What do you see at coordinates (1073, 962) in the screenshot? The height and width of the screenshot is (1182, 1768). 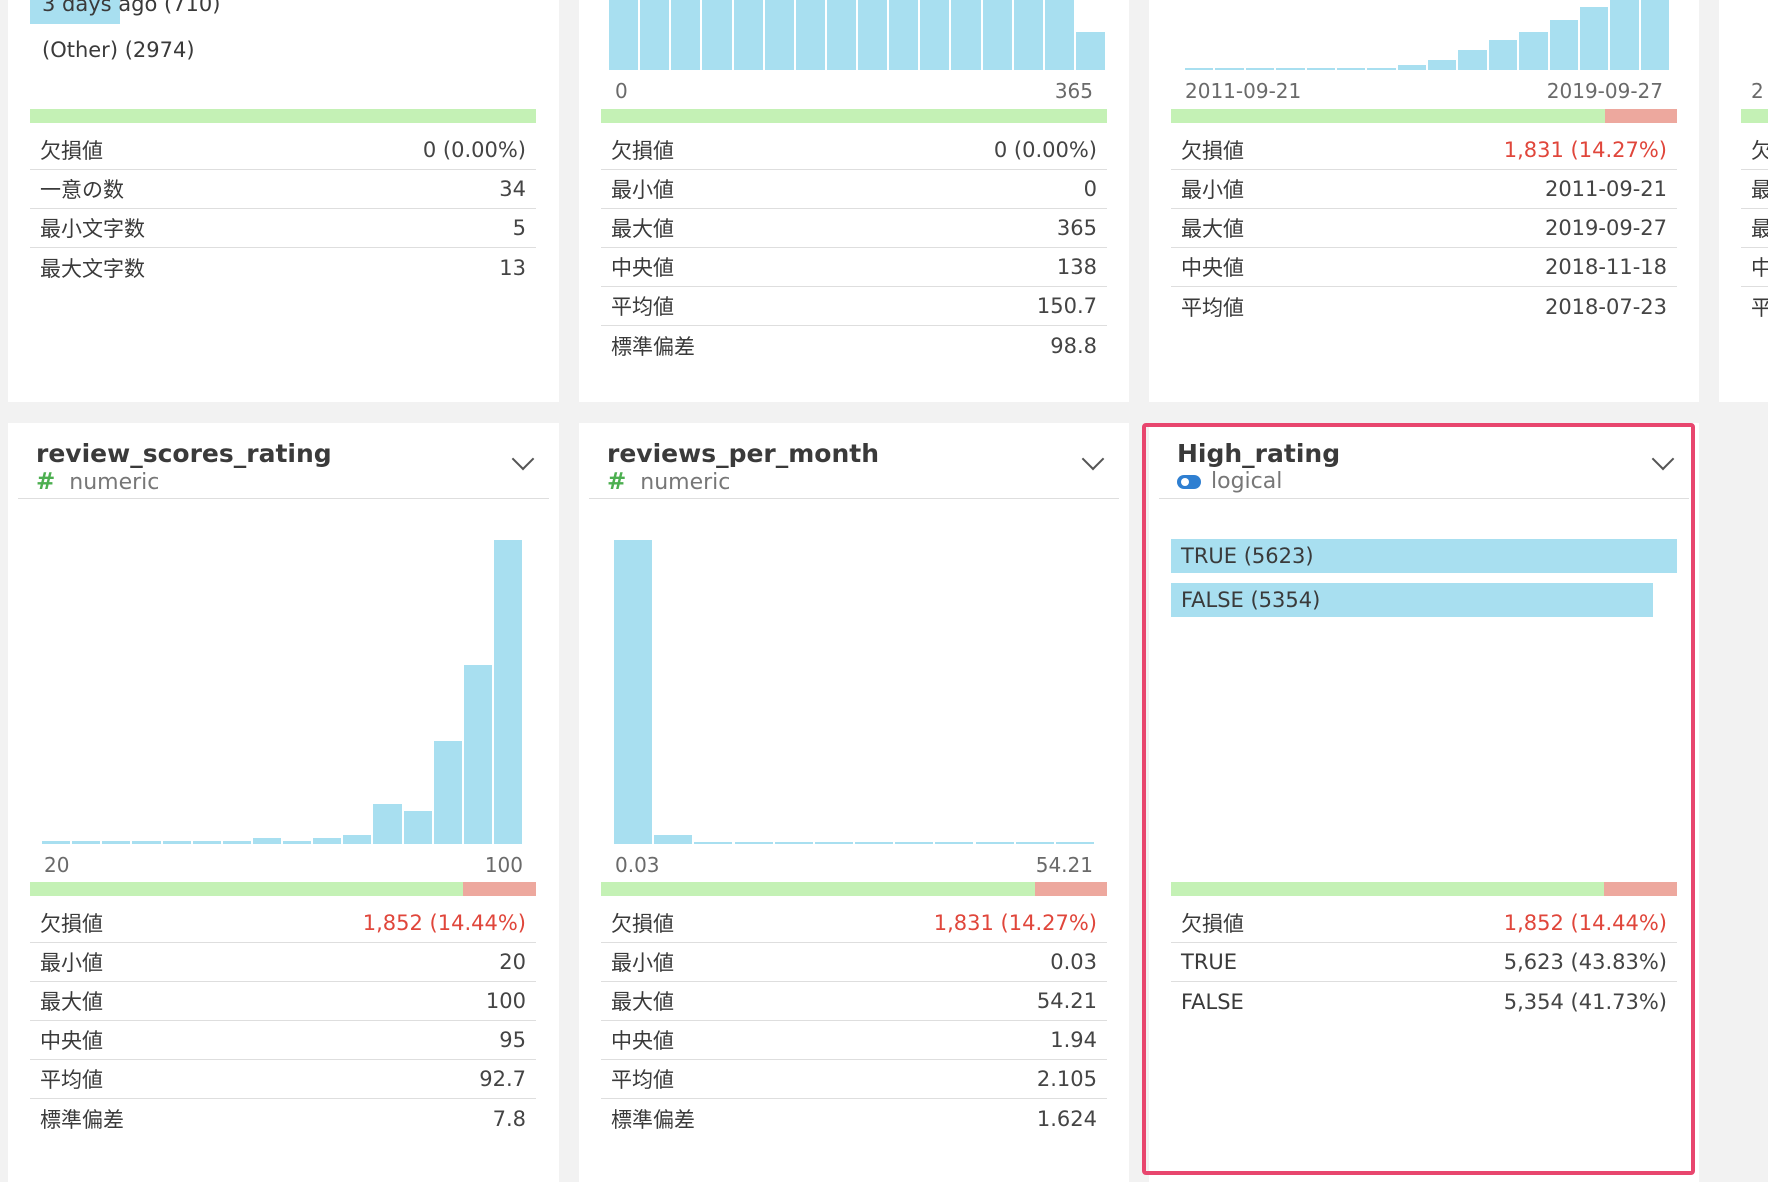 I see `stat-value: 0.03` at bounding box center [1073, 962].